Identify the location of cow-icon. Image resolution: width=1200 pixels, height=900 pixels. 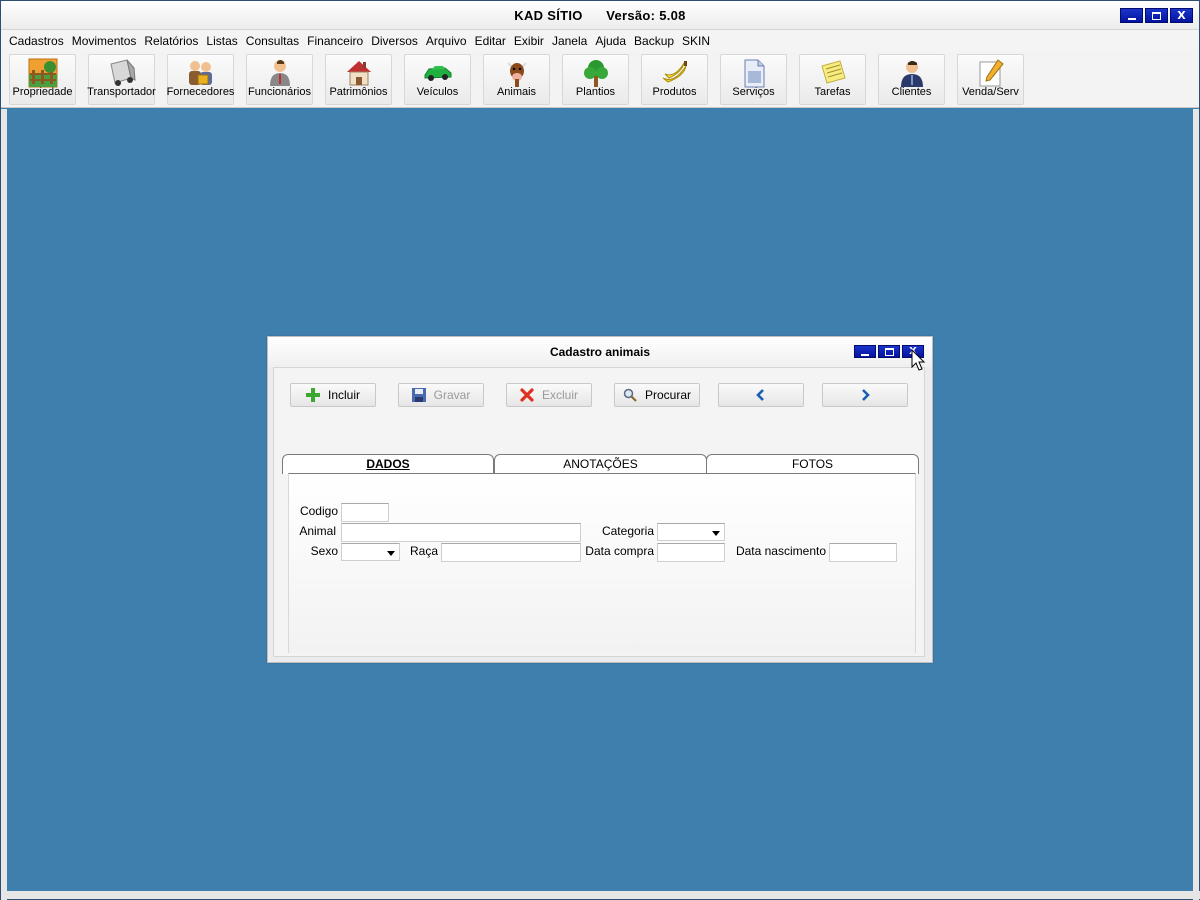
(516, 74).